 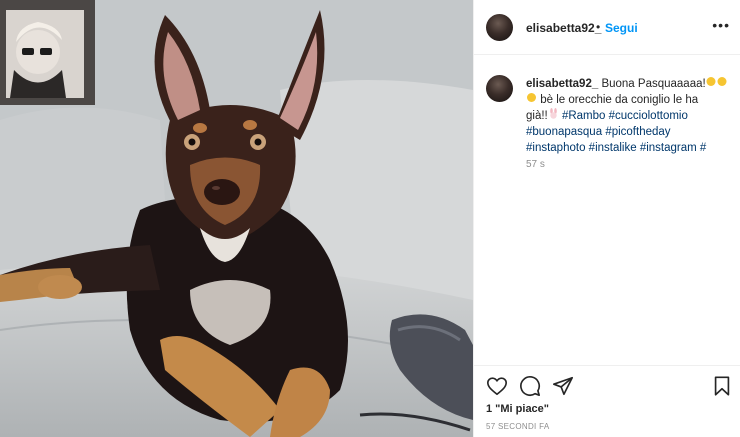 What do you see at coordinates (563, 386) in the screenshot?
I see `share-icon` at bounding box center [563, 386].